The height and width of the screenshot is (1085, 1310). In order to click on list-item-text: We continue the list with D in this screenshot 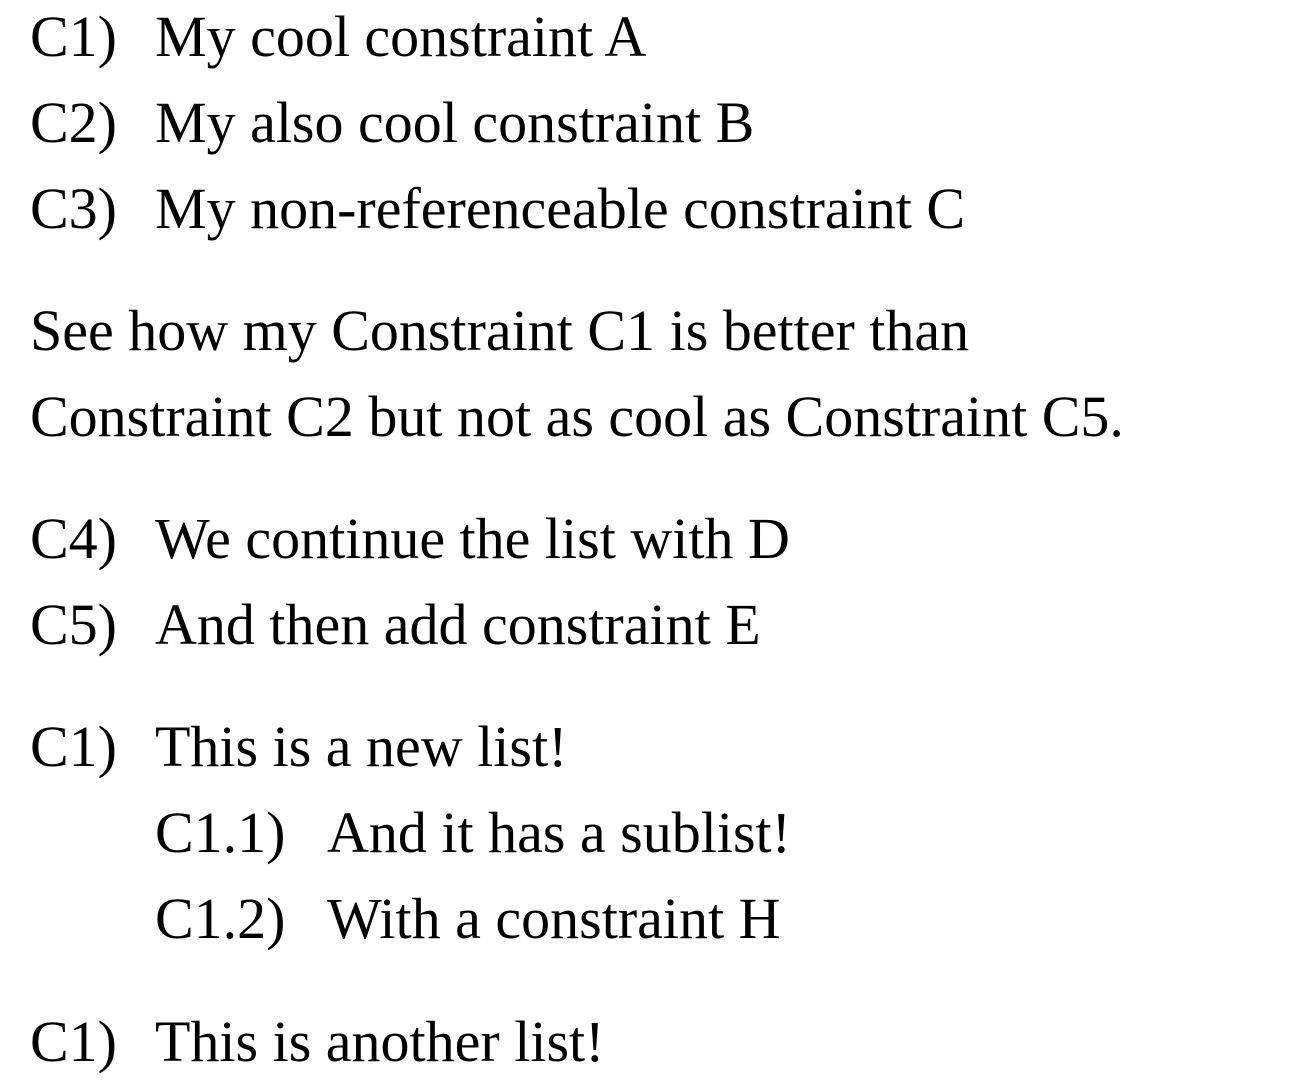, I will do `click(472, 538)`.